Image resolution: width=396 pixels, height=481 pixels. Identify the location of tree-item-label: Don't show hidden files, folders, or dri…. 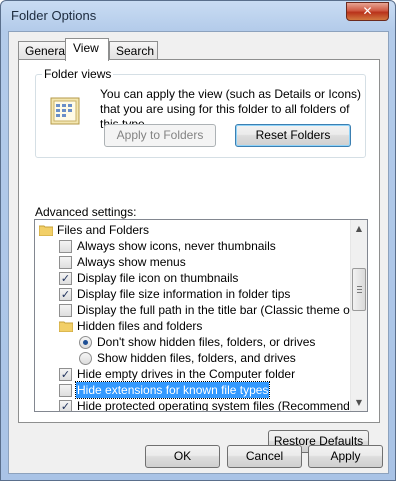
(206, 342).